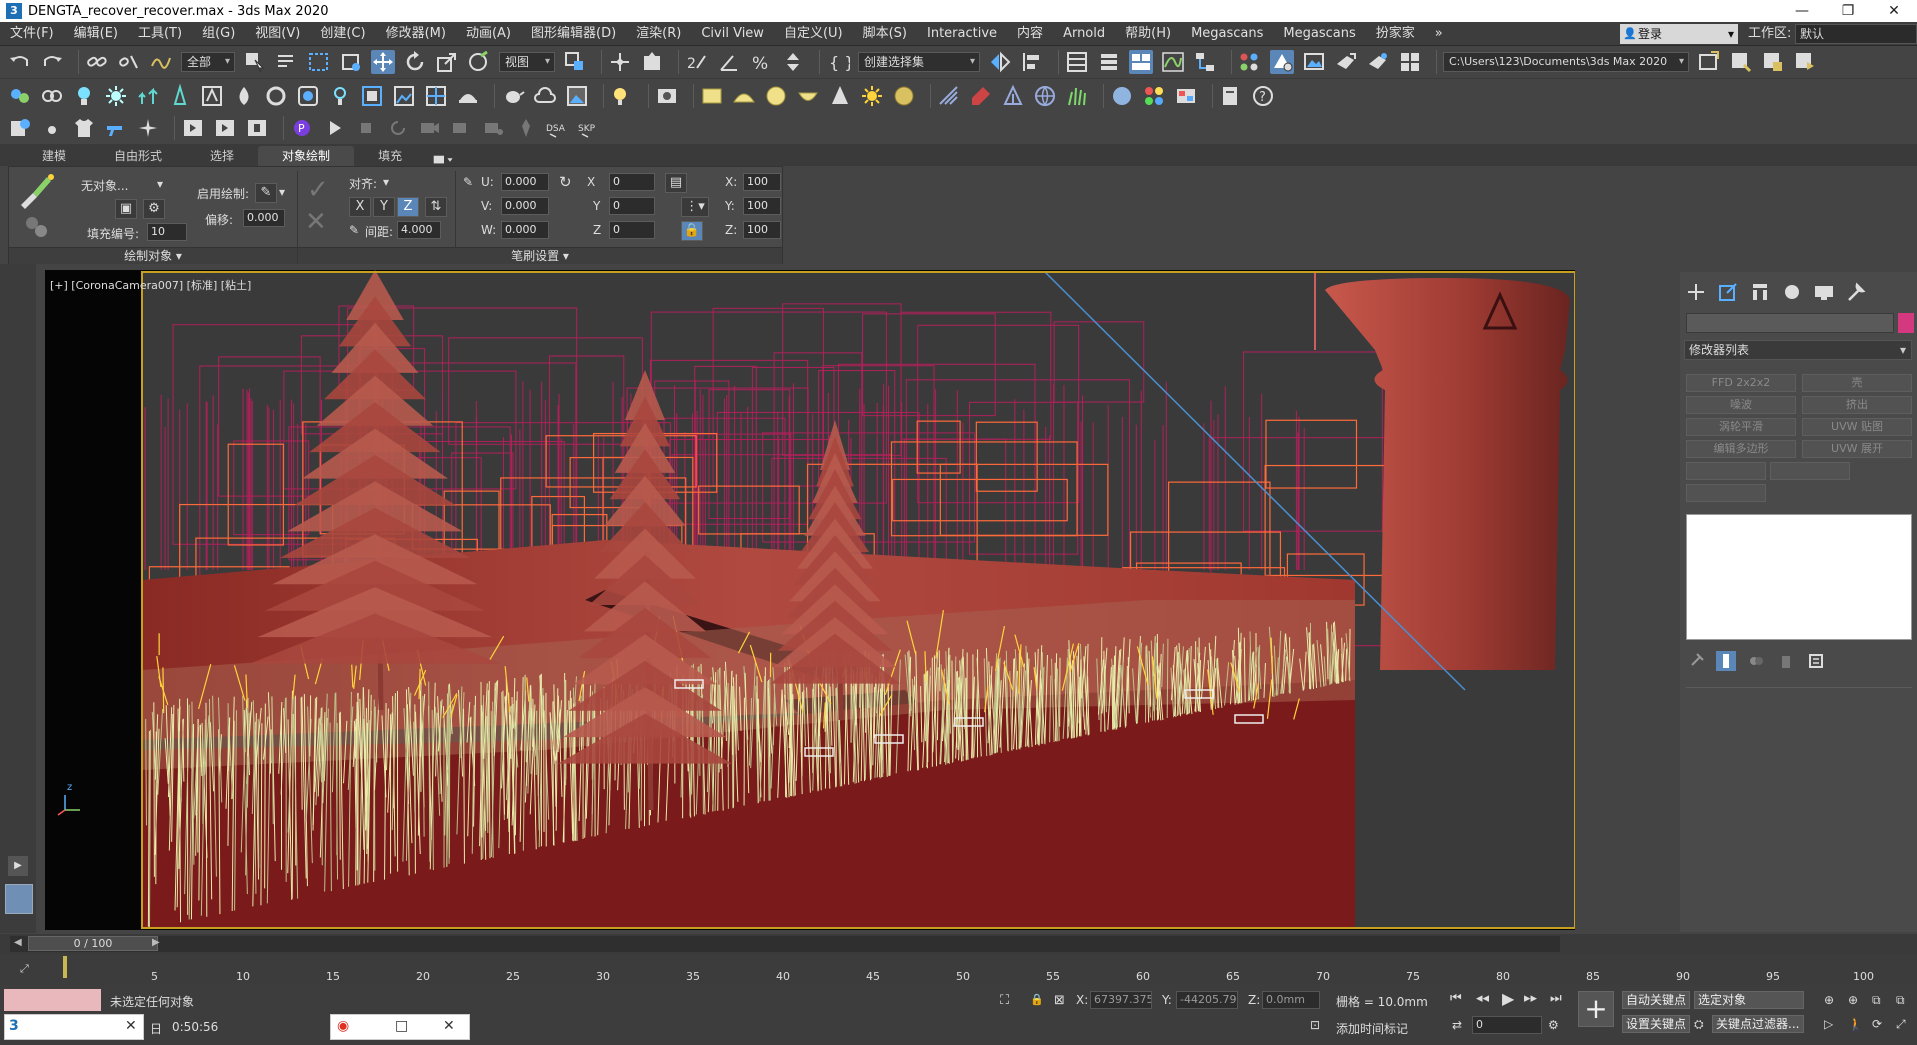 Image resolution: width=1917 pixels, height=1045 pixels. I want to click on align-icon, so click(1032, 62).